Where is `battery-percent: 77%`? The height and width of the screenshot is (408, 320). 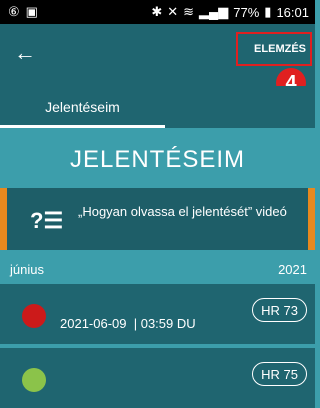
battery-percent: 77% is located at coordinates (246, 12).